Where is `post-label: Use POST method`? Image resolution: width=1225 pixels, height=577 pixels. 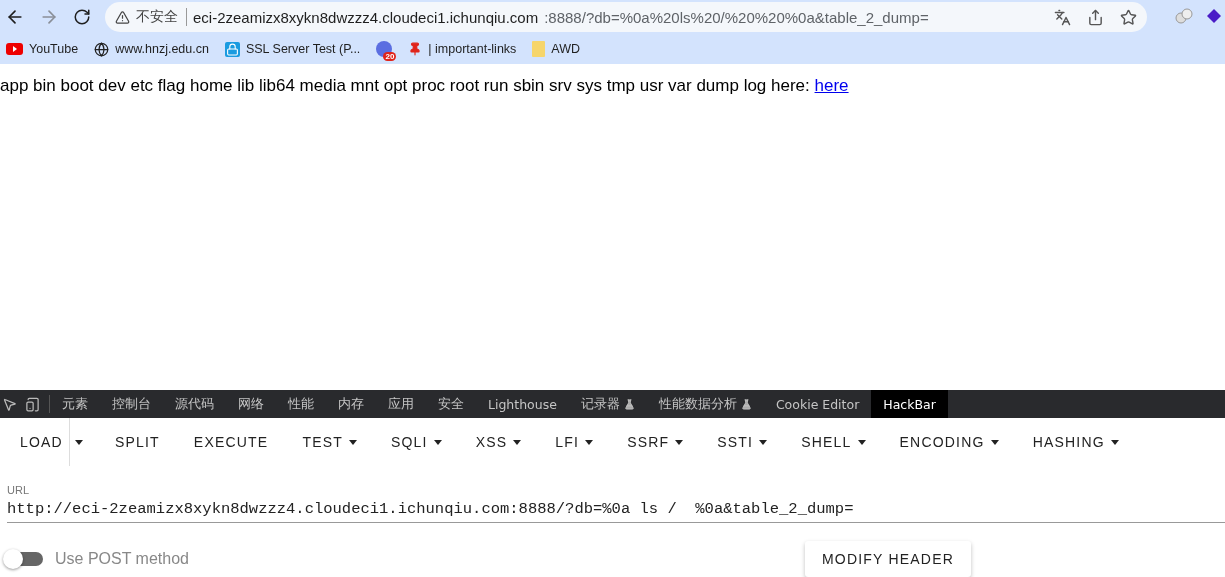 post-label: Use POST method is located at coordinates (122, 559).